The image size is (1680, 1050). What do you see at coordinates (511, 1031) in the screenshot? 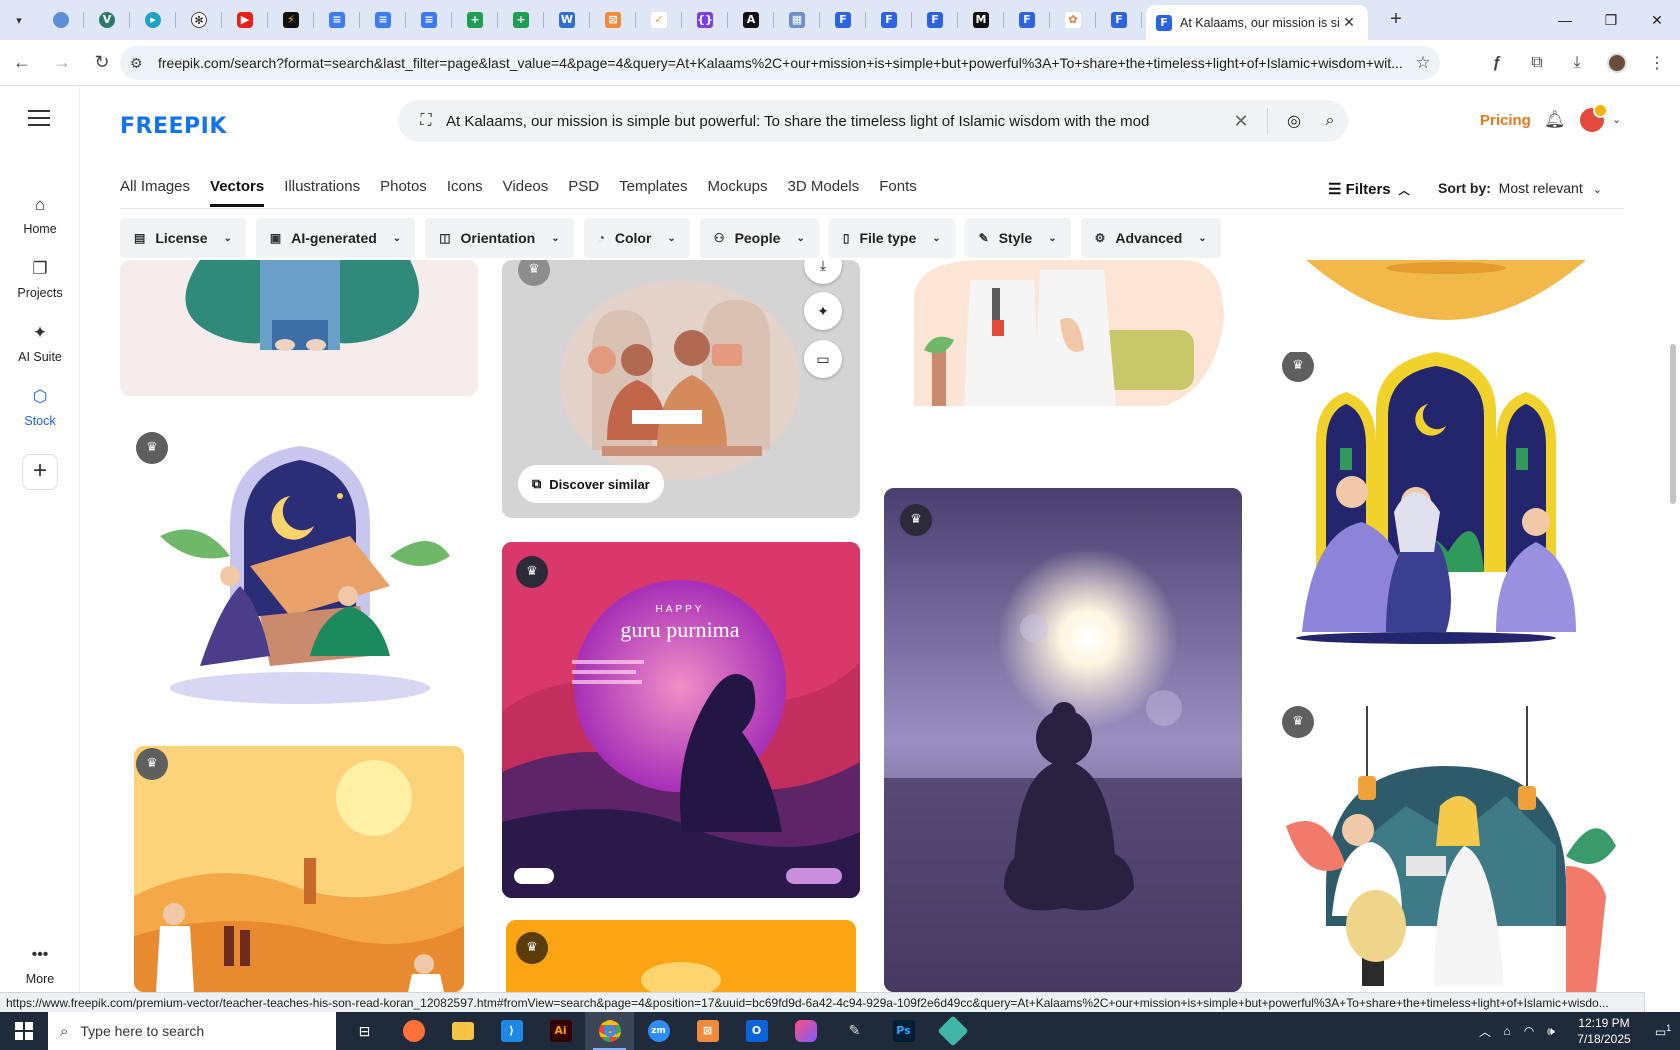
I see `vscode-app: ⟩` at bounding box center [511, 1031].